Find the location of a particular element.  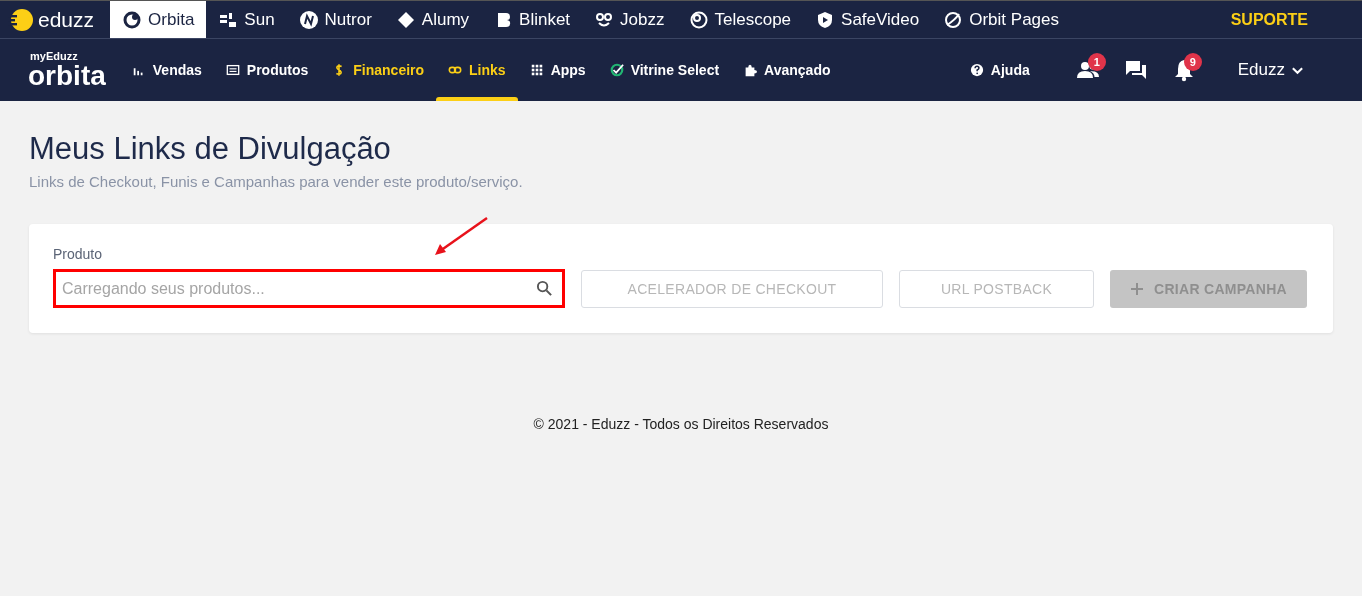

nav-item: Financeiro is located at coordinates (378, 70).